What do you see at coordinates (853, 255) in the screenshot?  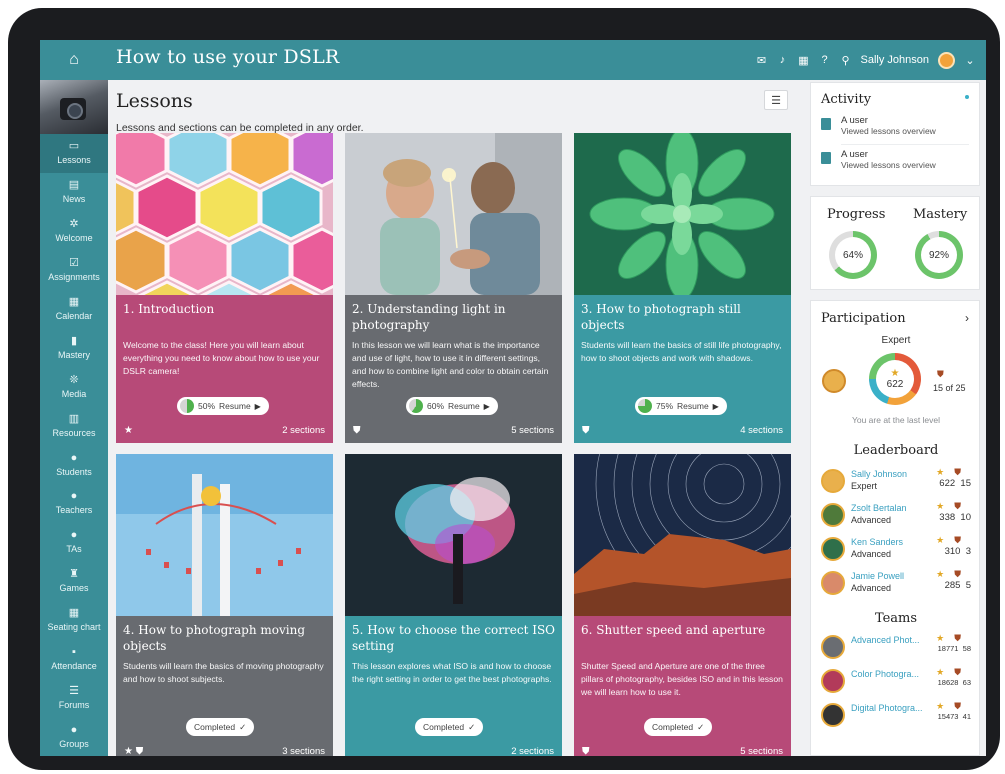 I see `progress-donut: 64%` at bounding box center [853, 255].